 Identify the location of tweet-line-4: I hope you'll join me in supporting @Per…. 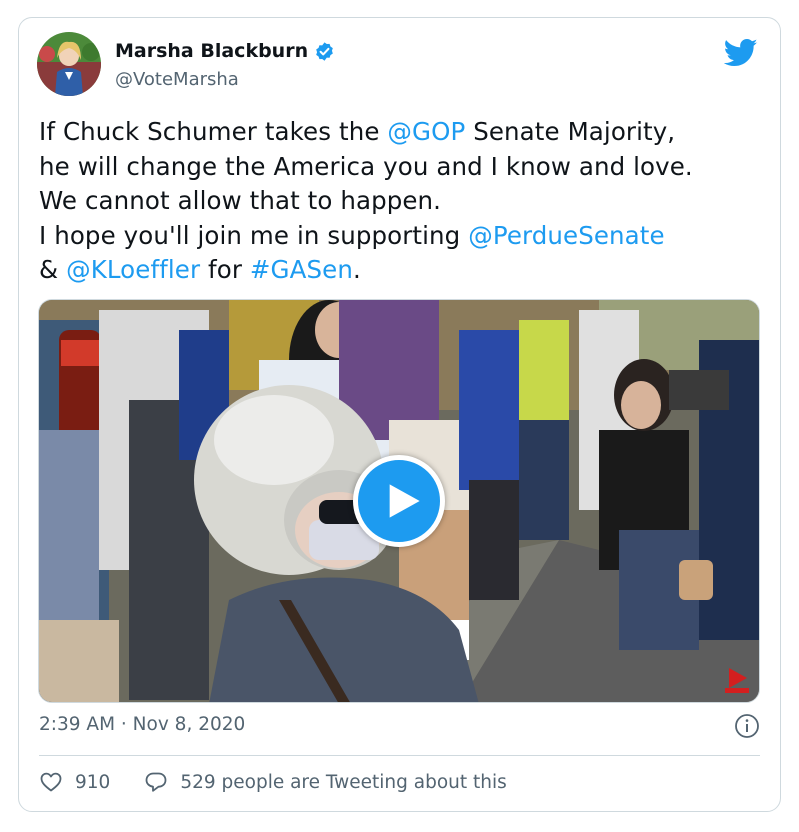
(404, 236).